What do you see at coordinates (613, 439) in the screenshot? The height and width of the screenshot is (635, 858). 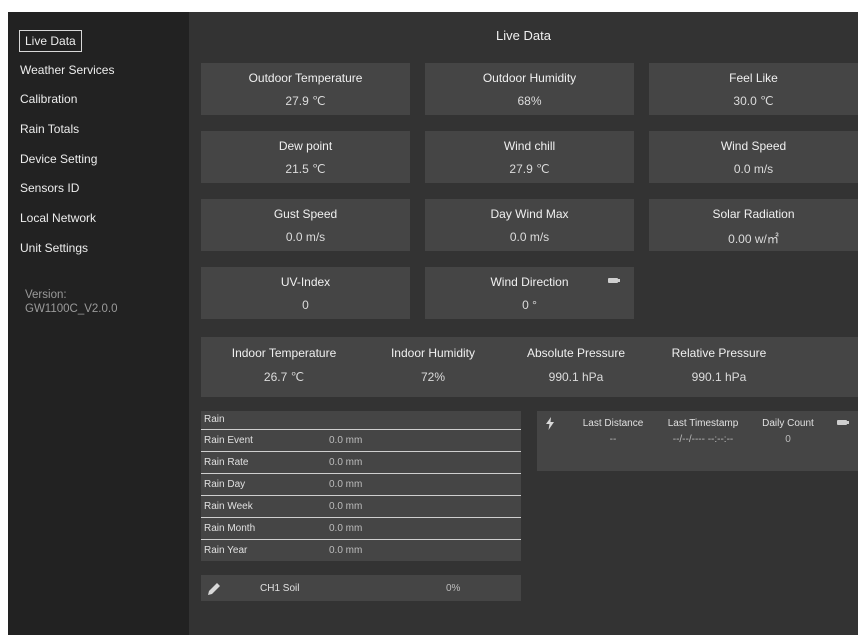 I see `last-distance-value: --` at bounding box center [613, 439].